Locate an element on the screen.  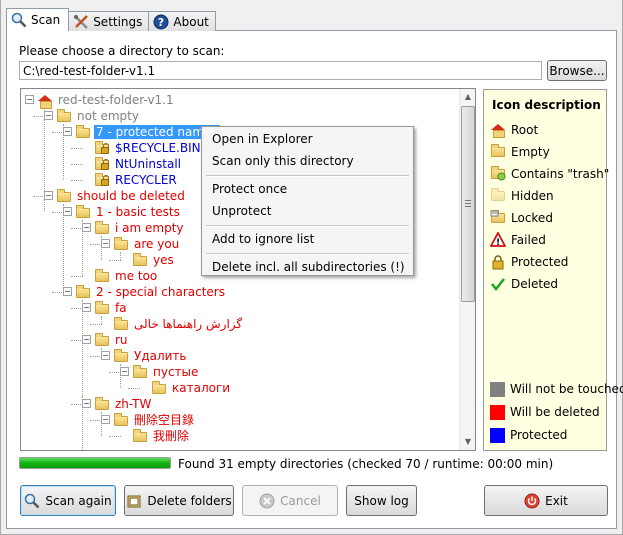
tree-node: i am empty is located at coordinates (140, 228).